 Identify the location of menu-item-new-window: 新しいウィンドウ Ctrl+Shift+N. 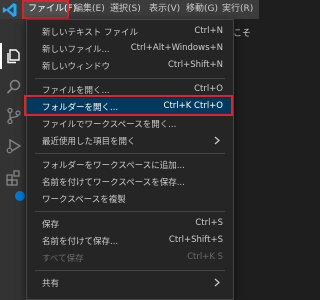
(130, 65).